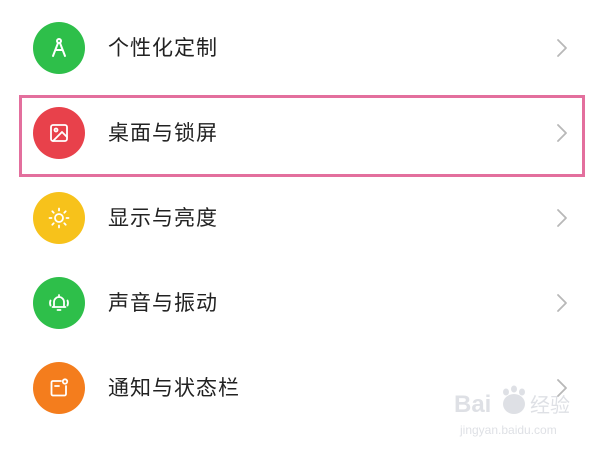 The width and height of the screenshot is (600, 450). I want to click on svg-text: 经验, so click(550, 405).